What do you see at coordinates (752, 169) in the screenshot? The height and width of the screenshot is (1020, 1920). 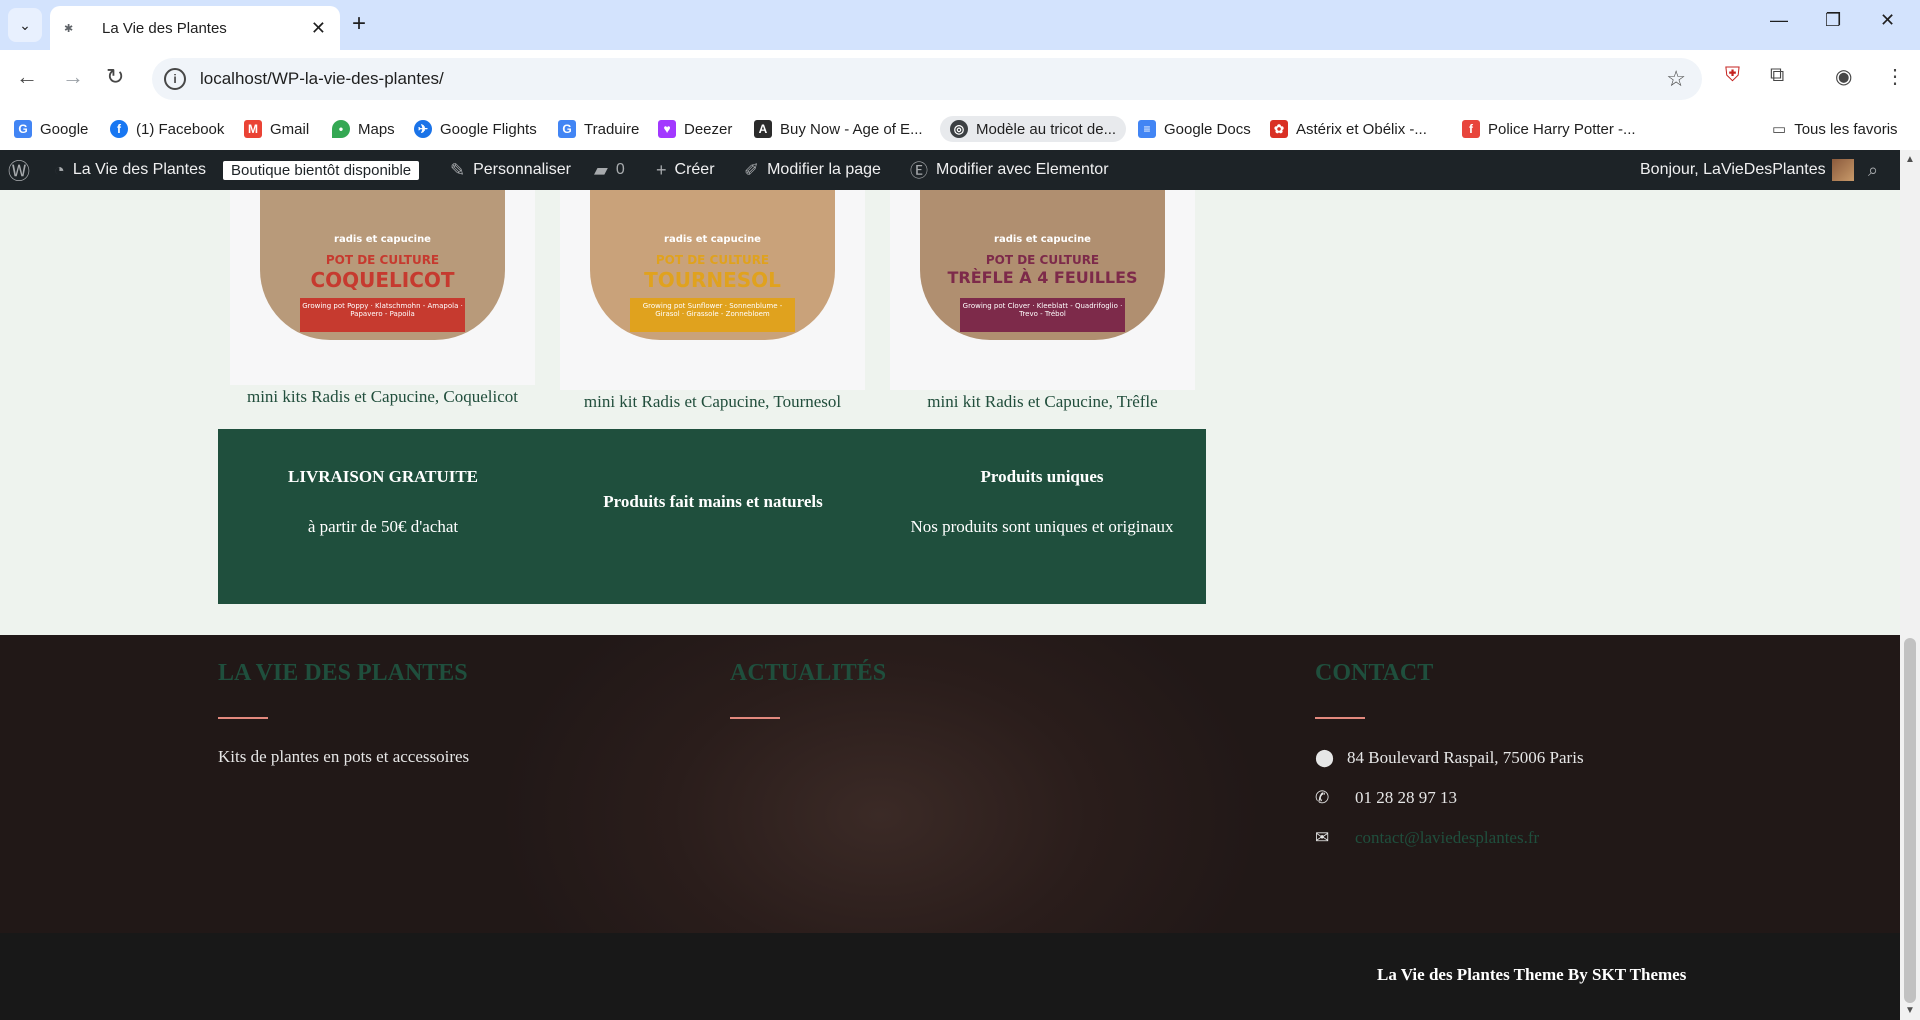 I see `pencil-icon: ✐` at bounding box center [752, 169].